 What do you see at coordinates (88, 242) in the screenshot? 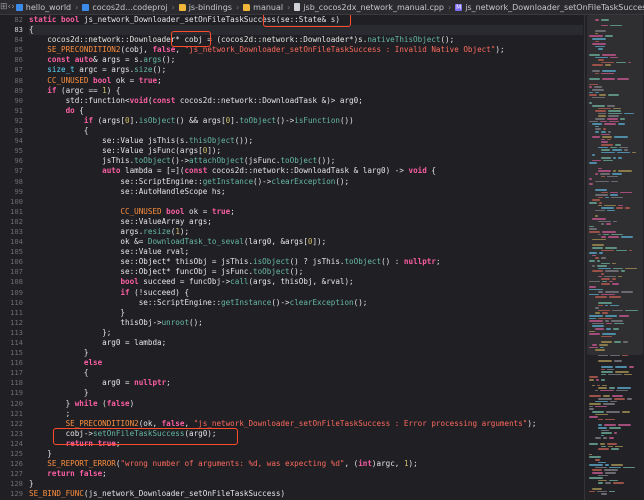
I see `code-token: ok &=` at bounding box center [88, 242].